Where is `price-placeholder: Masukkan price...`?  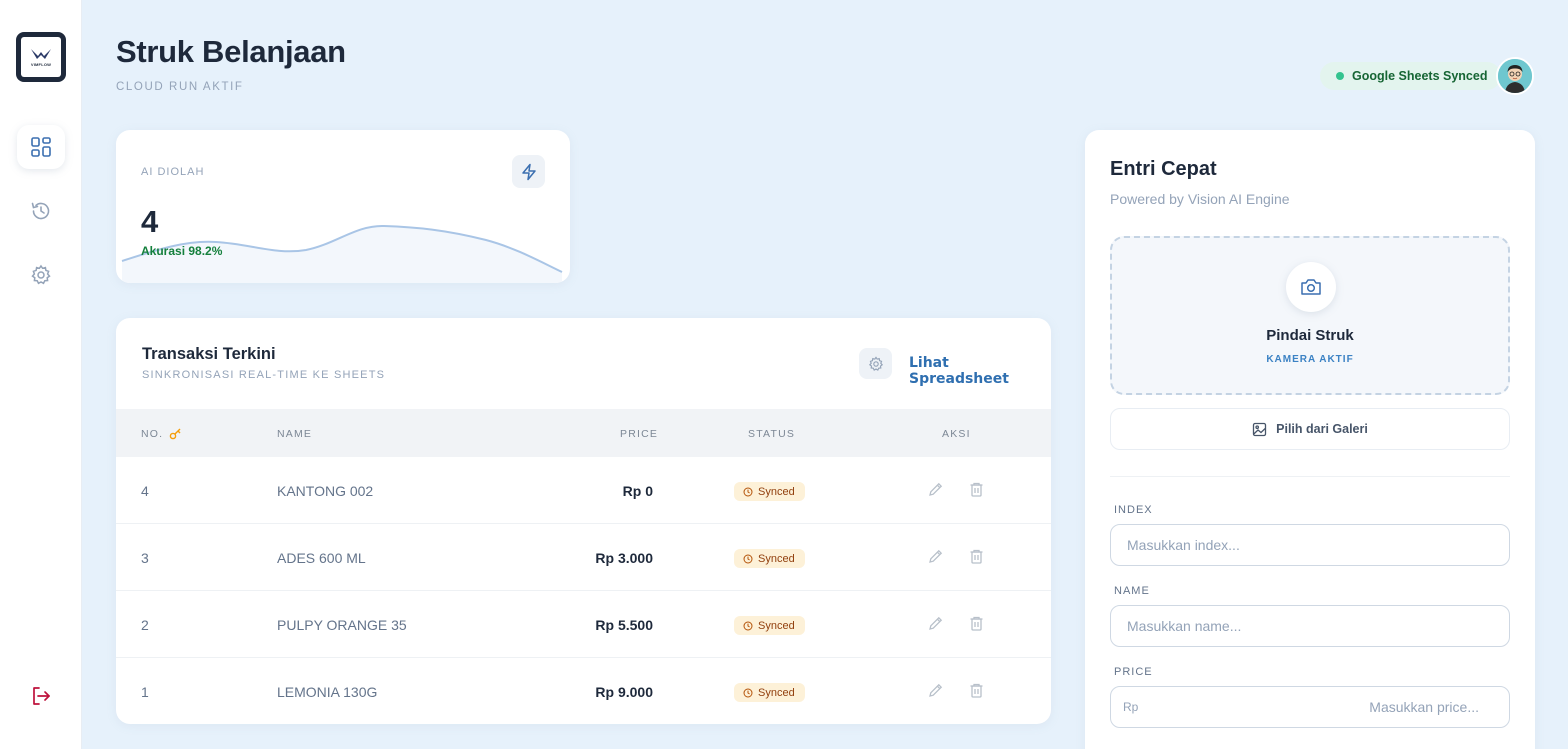
price-placeholder: Masukkan price... is located at coordinates (1424, 707).